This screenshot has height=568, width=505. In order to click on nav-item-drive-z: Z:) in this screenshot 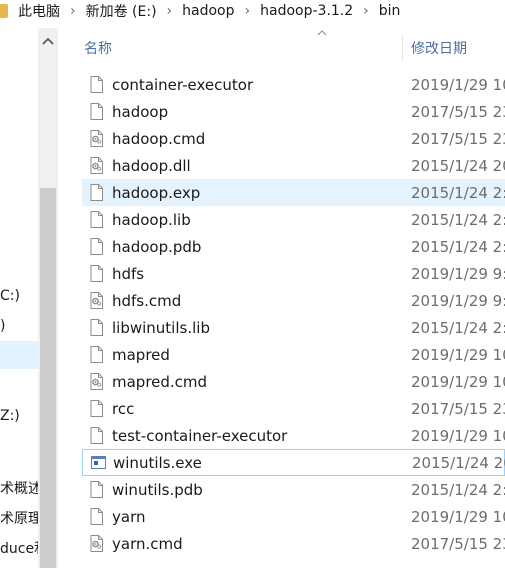, I will do `click(20, 416)`.